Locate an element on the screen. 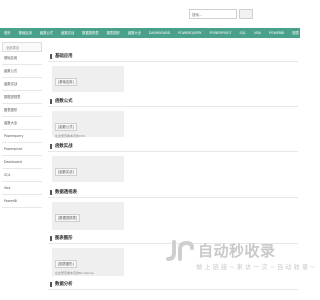 This screenshot has width=320, height=300. nav-item-pivot: 数据透视表 is located at coordinates (90, 33).